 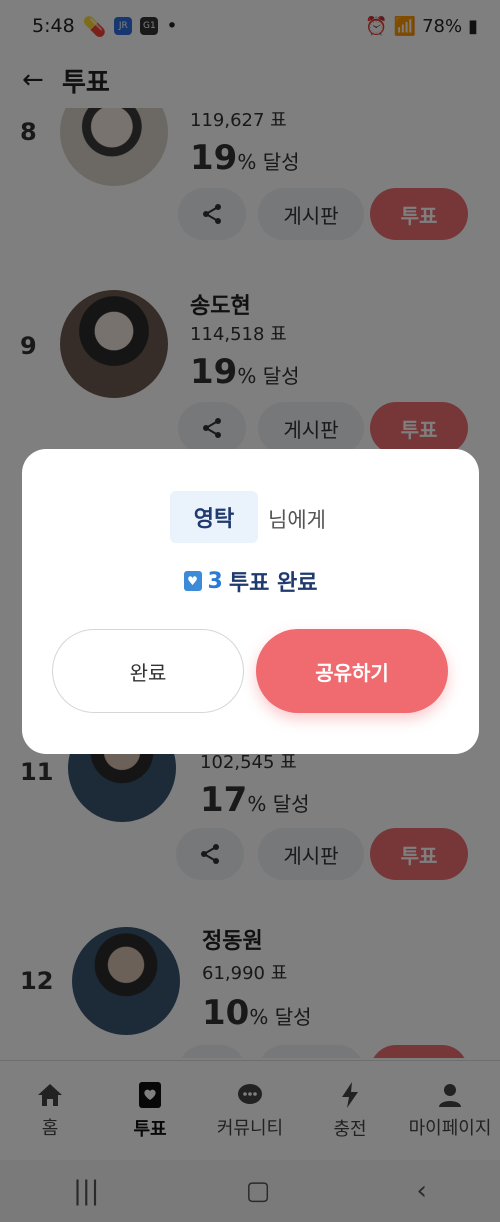 I want to click on recipient-name: 영탁, so click(x=214, y=517).